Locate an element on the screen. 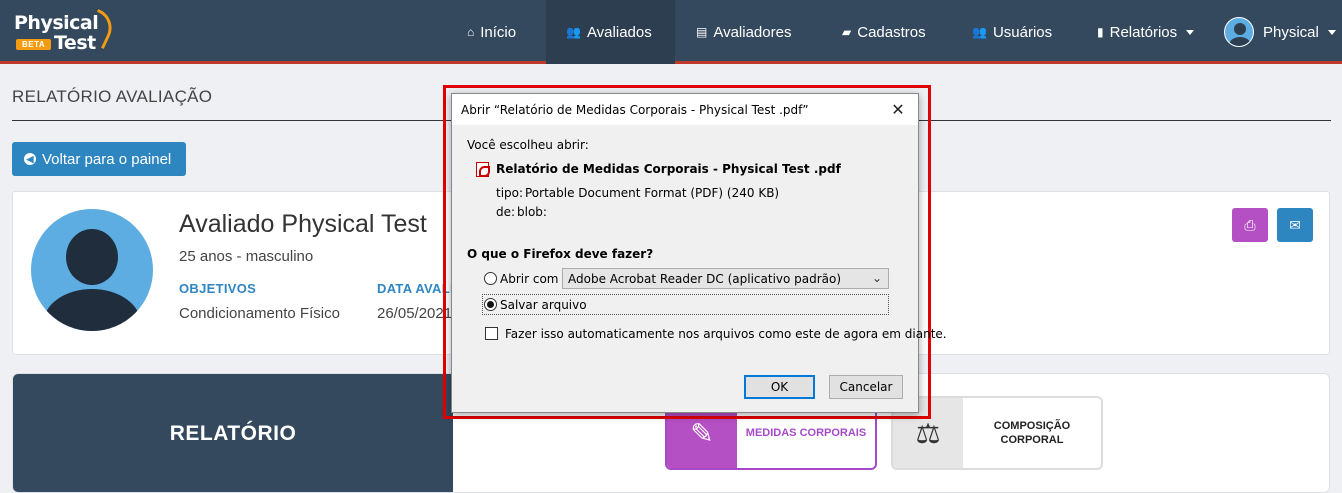 The image size is (1342, 493). objetivos-label: OBJETIVOS is located at coordinates (218, 288).